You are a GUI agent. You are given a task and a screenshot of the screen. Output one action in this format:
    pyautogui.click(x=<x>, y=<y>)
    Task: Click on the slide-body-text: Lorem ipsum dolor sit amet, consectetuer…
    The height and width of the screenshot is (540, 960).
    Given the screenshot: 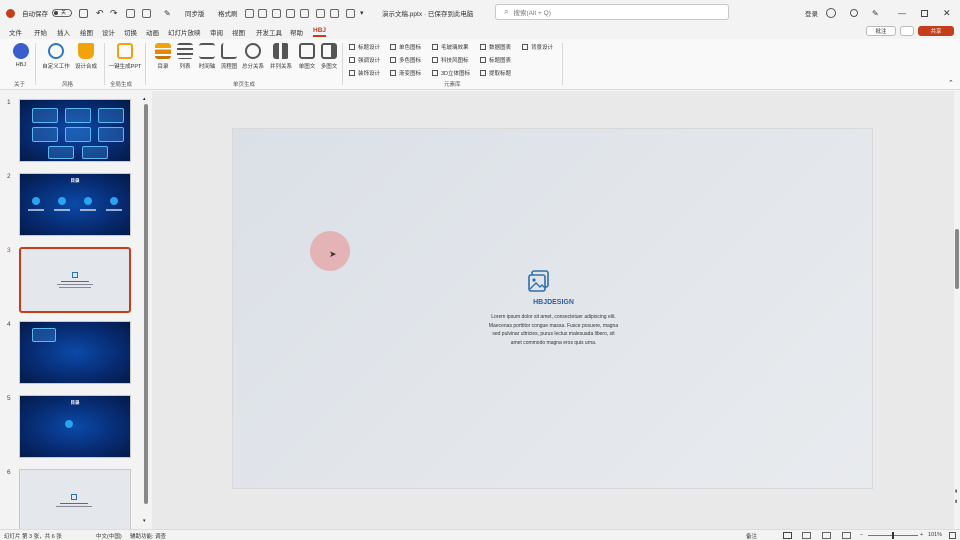 What is the action you would take?
    pyautogui.click(x=553, y=330)
    